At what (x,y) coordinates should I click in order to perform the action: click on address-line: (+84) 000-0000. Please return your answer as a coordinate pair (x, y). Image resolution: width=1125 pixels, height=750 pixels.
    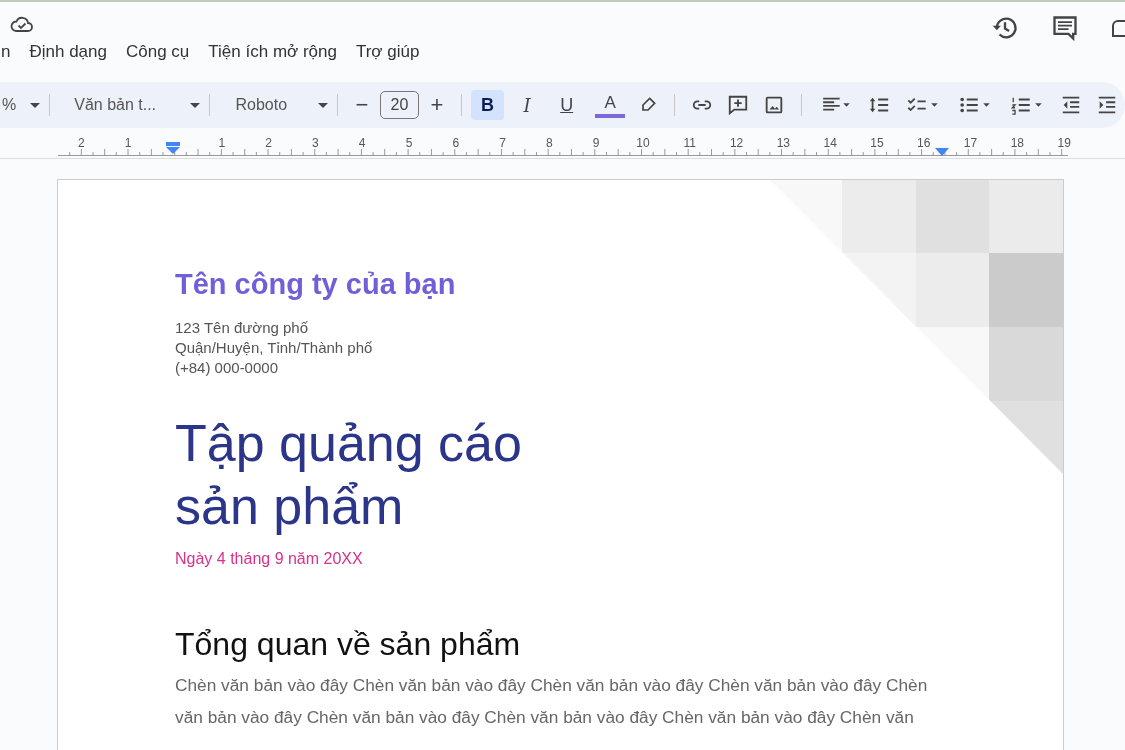
    Looking at the image, I should click on (227, 368).